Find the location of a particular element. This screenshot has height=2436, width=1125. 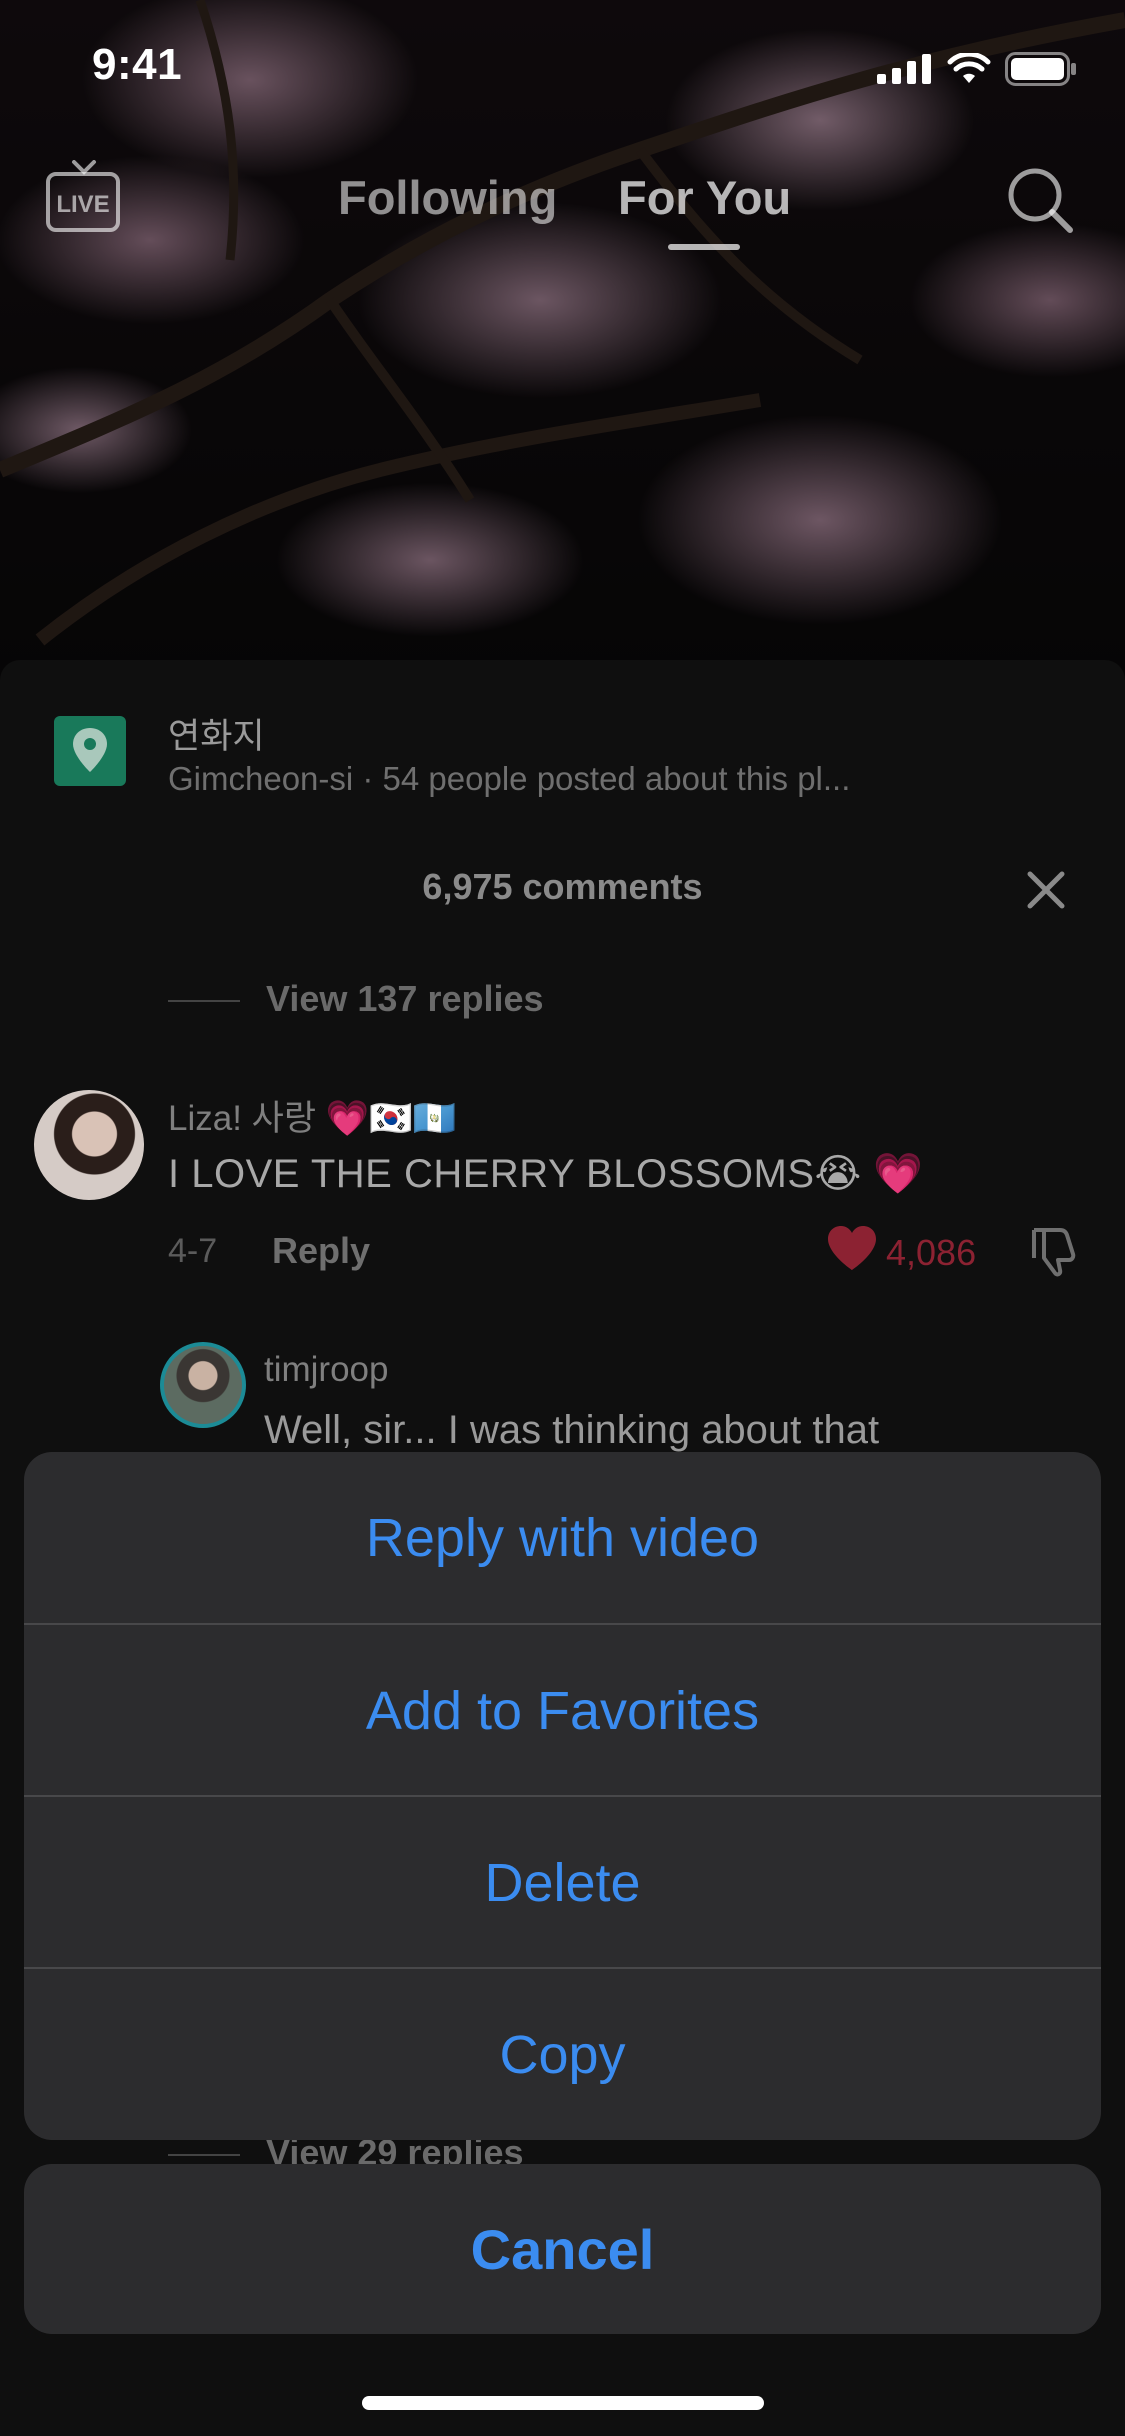

cellular-signal-icon is located at coordinates (904, 69).